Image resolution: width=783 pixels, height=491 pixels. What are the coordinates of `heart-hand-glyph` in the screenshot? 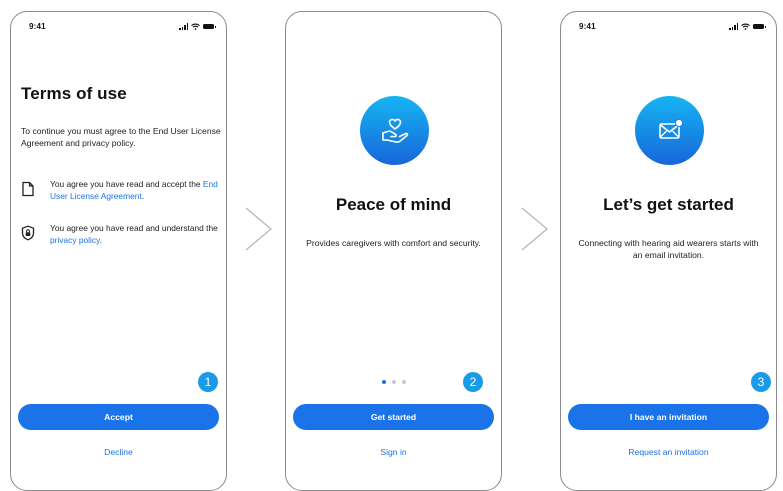 It's located at (394, 130).